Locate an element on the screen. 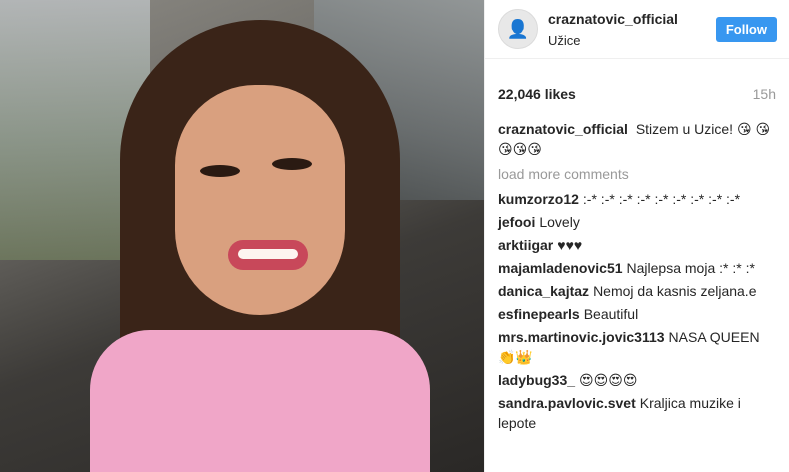 This screenshot has height=472, width=789. comment-text: 😍😍😍😍 is located at coordinates (608, 380).